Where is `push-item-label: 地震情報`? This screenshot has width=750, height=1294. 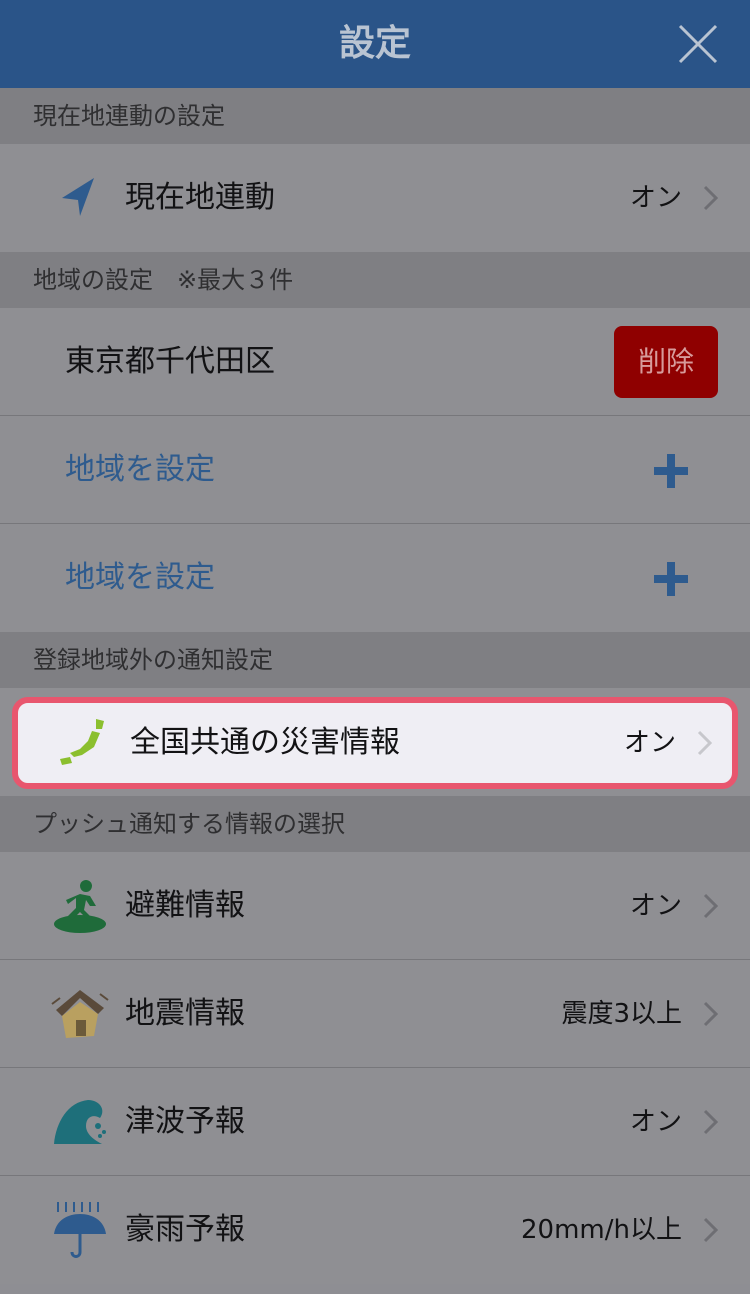 push-item-label: 地震情報 is located at coordinates (185, 1013).